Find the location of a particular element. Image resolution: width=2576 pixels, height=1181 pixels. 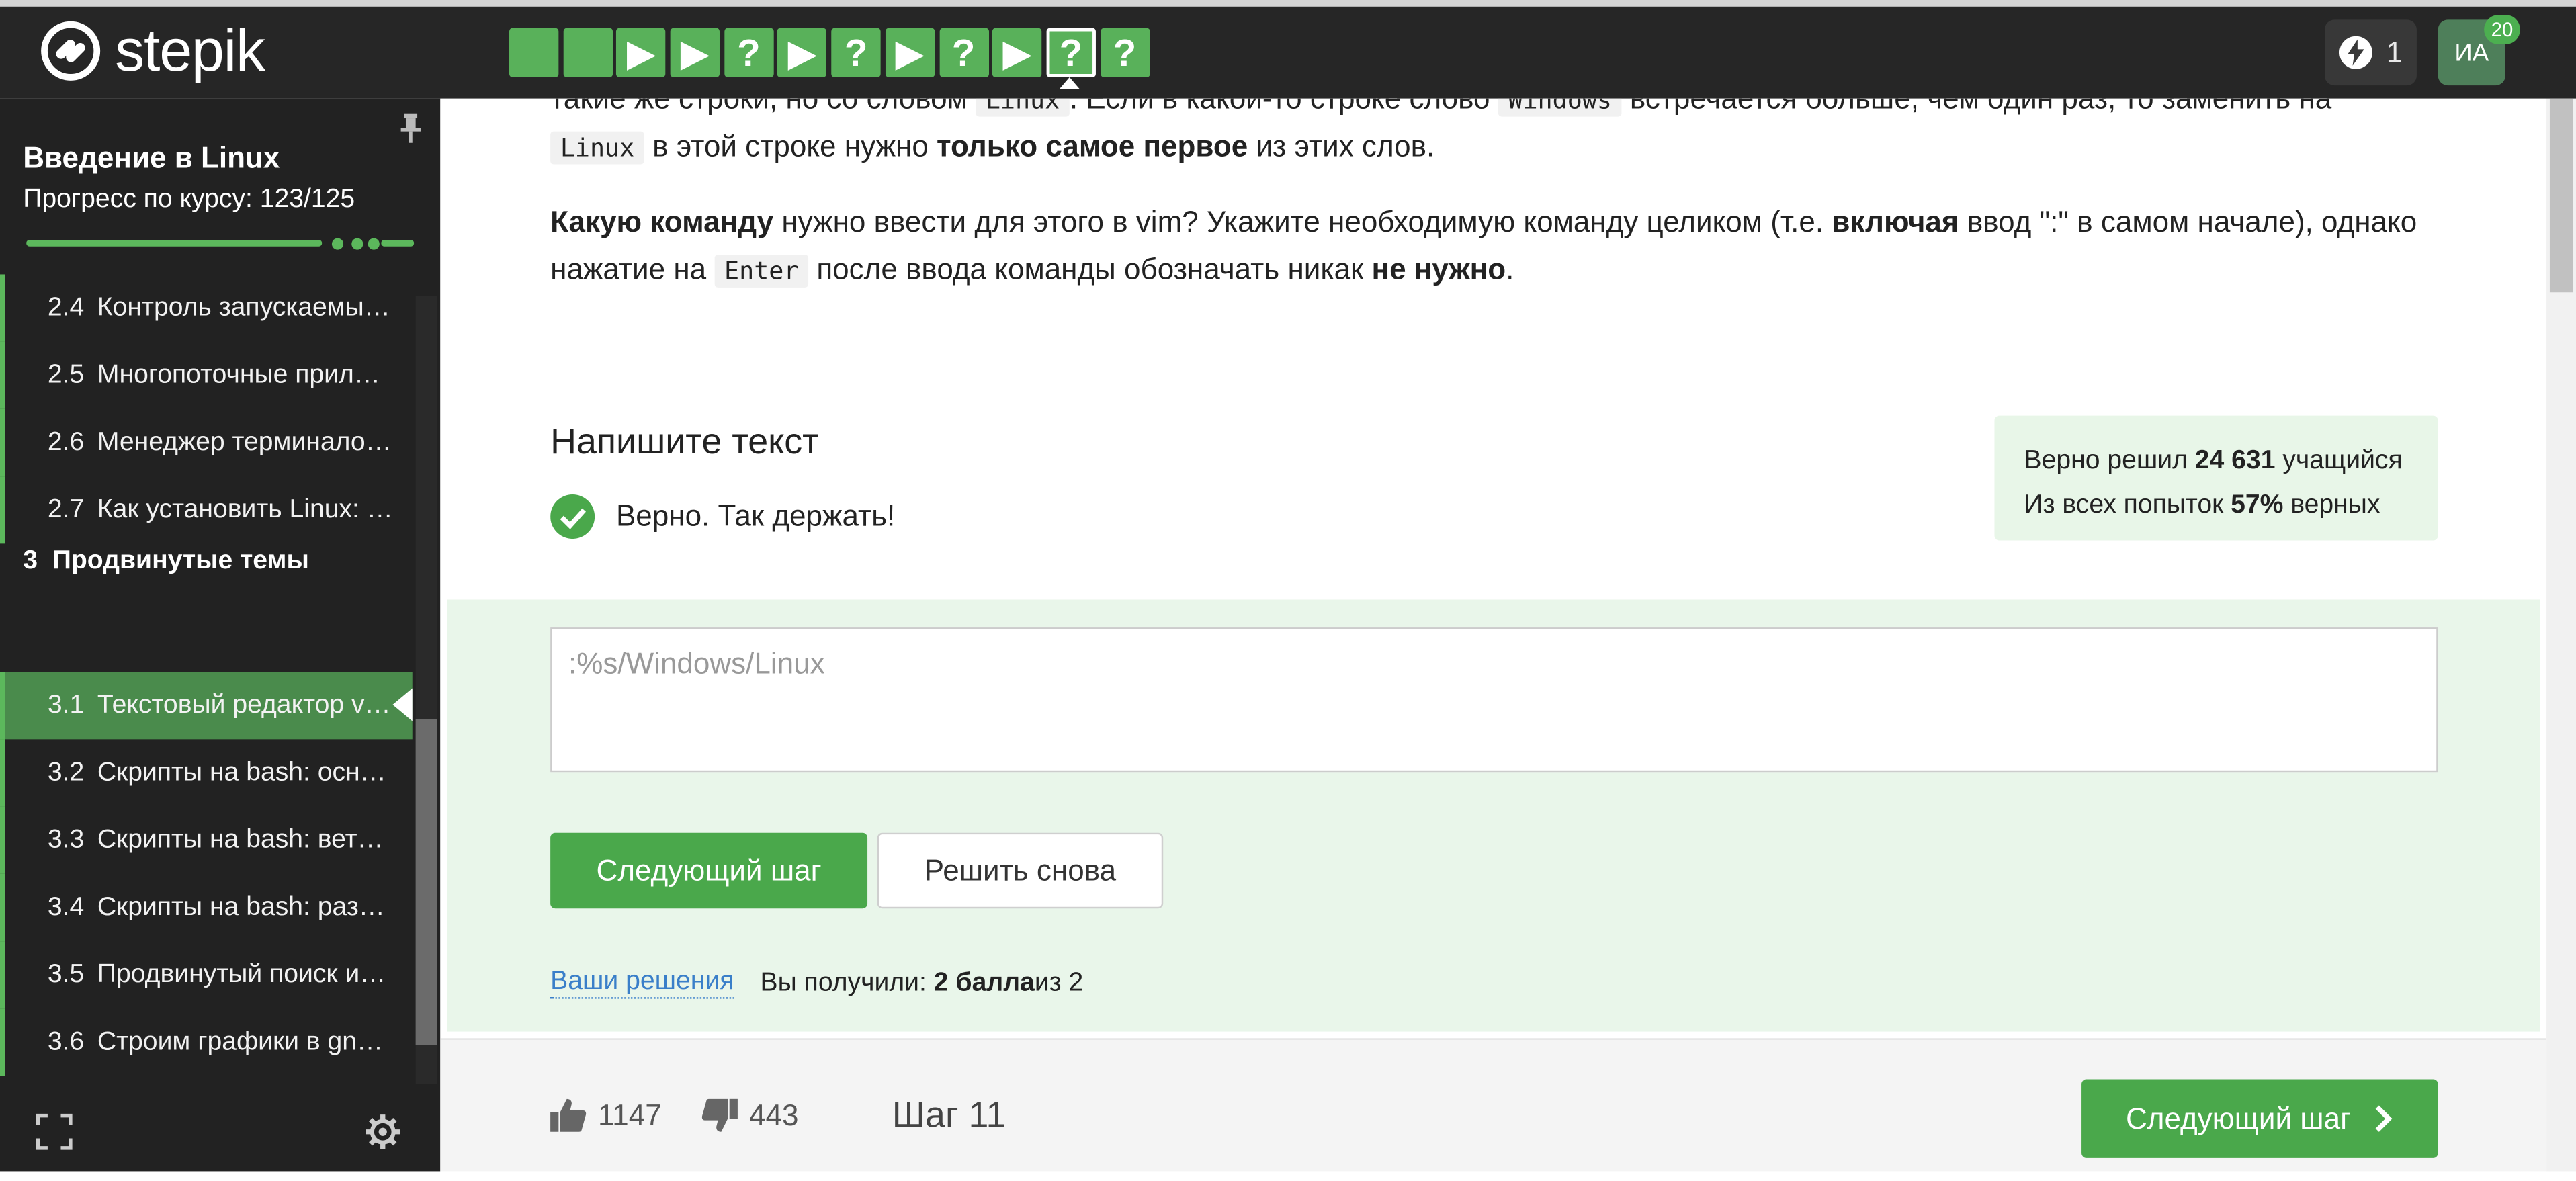

dislike-button: 443 is located at coordinates (749, 1116).